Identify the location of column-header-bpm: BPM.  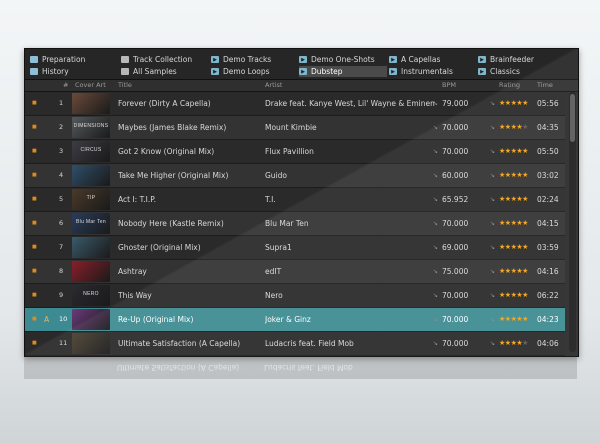
(449, 85).